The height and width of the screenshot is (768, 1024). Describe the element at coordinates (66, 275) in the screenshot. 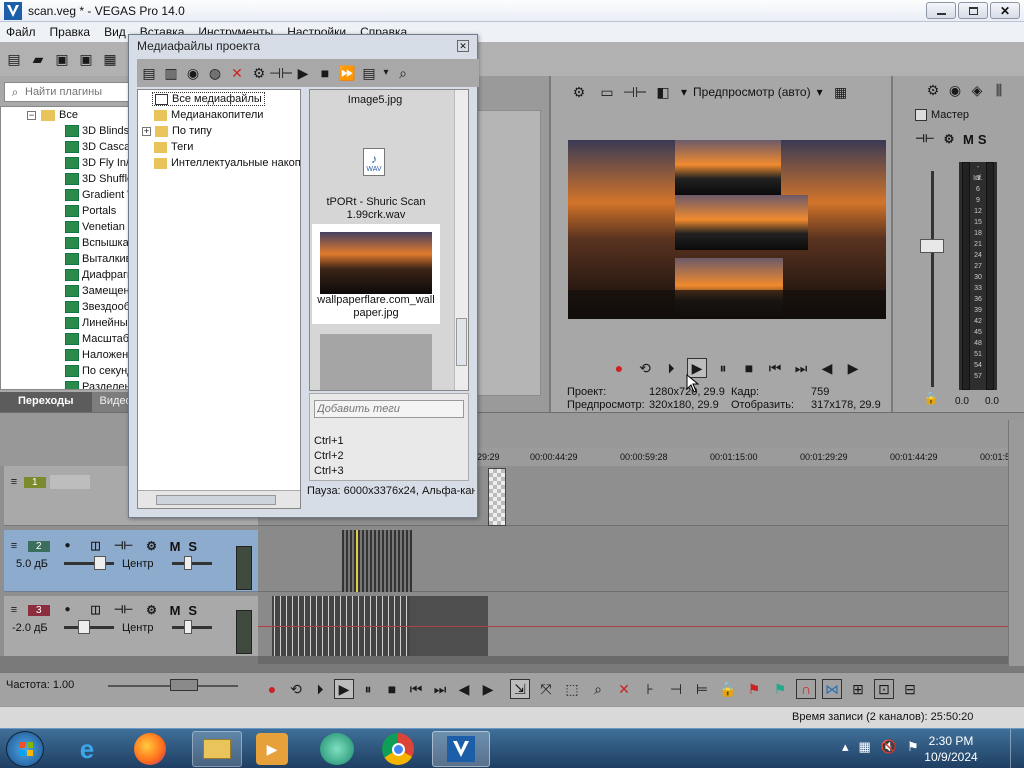

I see `effect-item: Диафрагма` at that location.